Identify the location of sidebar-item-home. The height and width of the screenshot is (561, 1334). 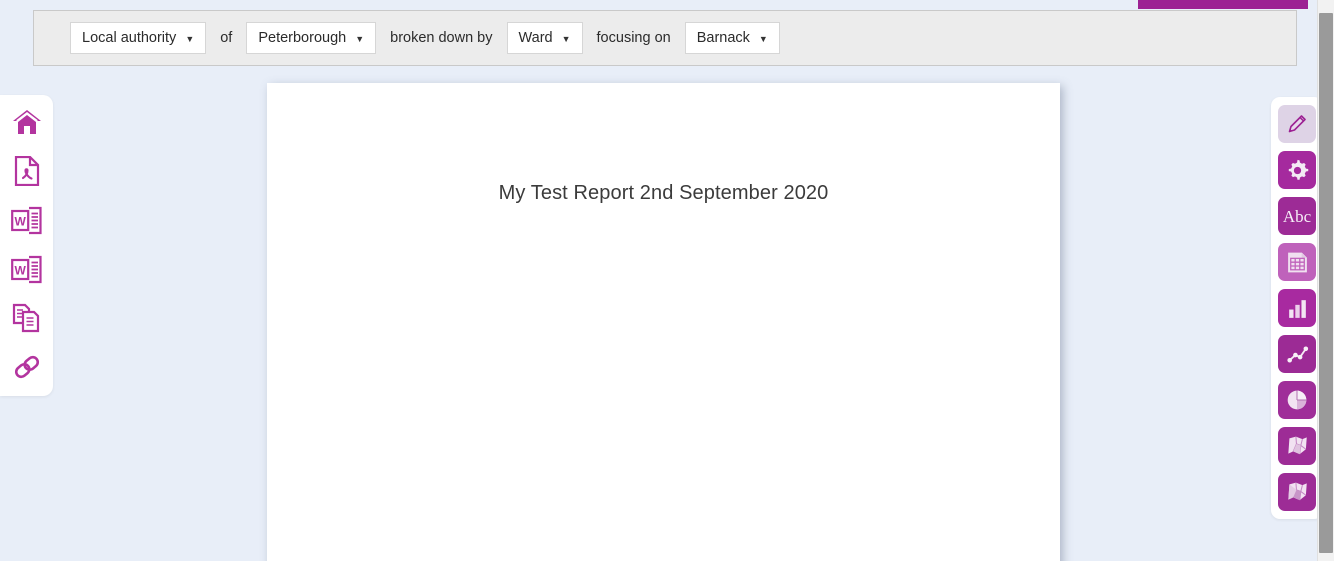
(27, 122).